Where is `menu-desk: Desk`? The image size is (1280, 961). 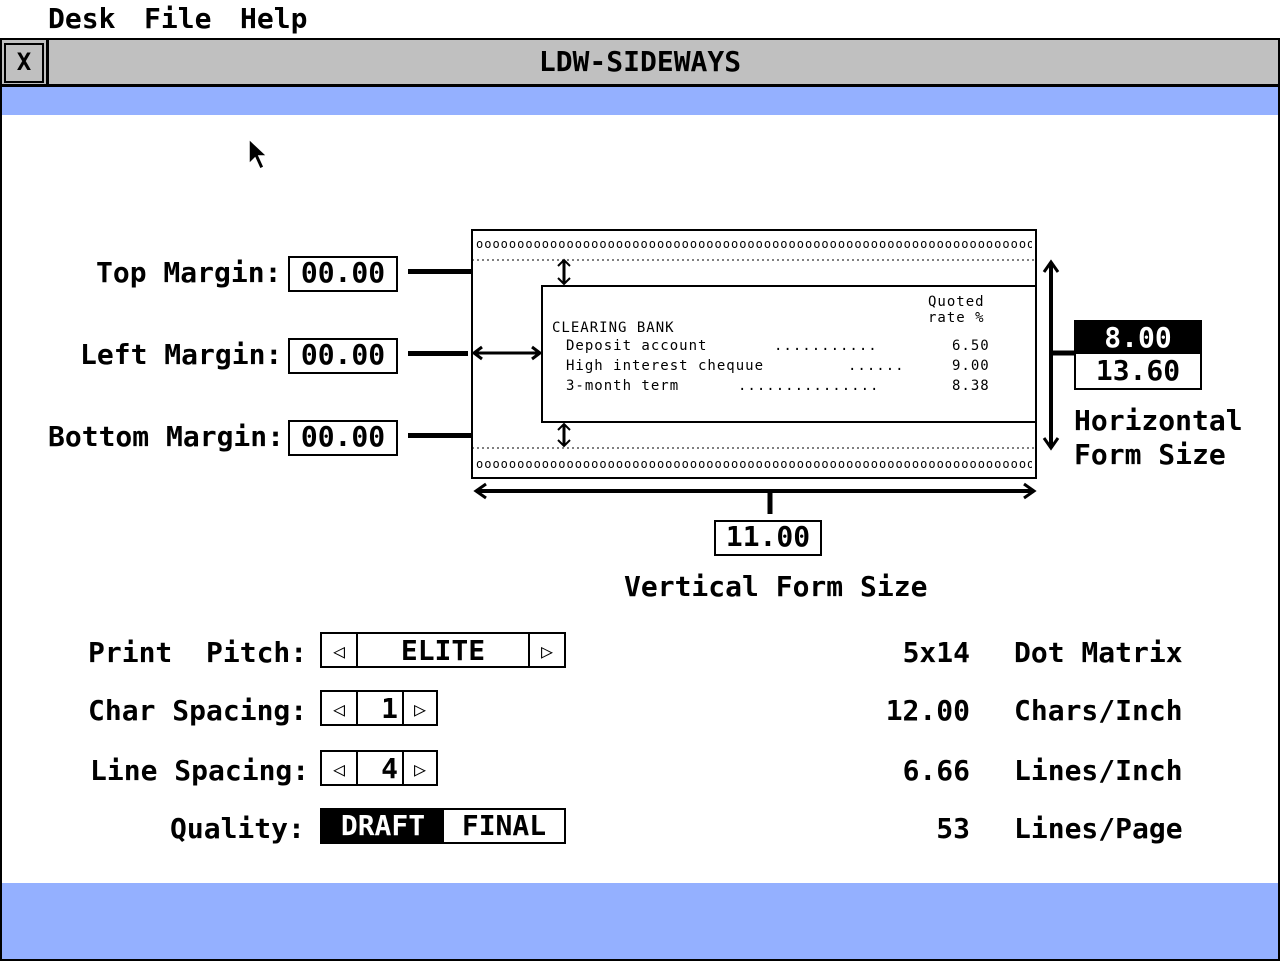 menu-desk: Desk is located at coordinates (81, 19).